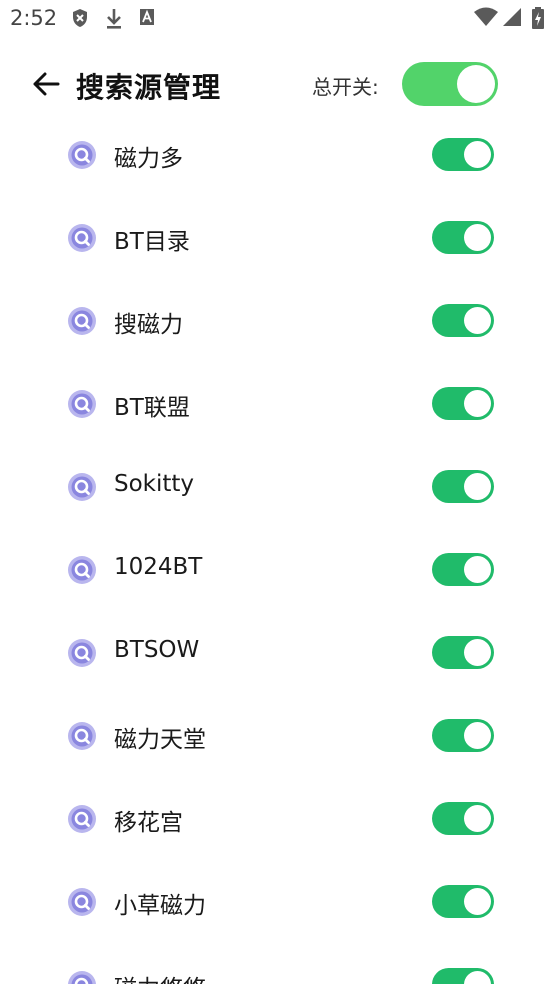 This screenshot has height=984, width=554. What do you see at coordinates (154, 484) in the screenshot?
I see `source-name: Sokitty` at bounding box center [154, 484].